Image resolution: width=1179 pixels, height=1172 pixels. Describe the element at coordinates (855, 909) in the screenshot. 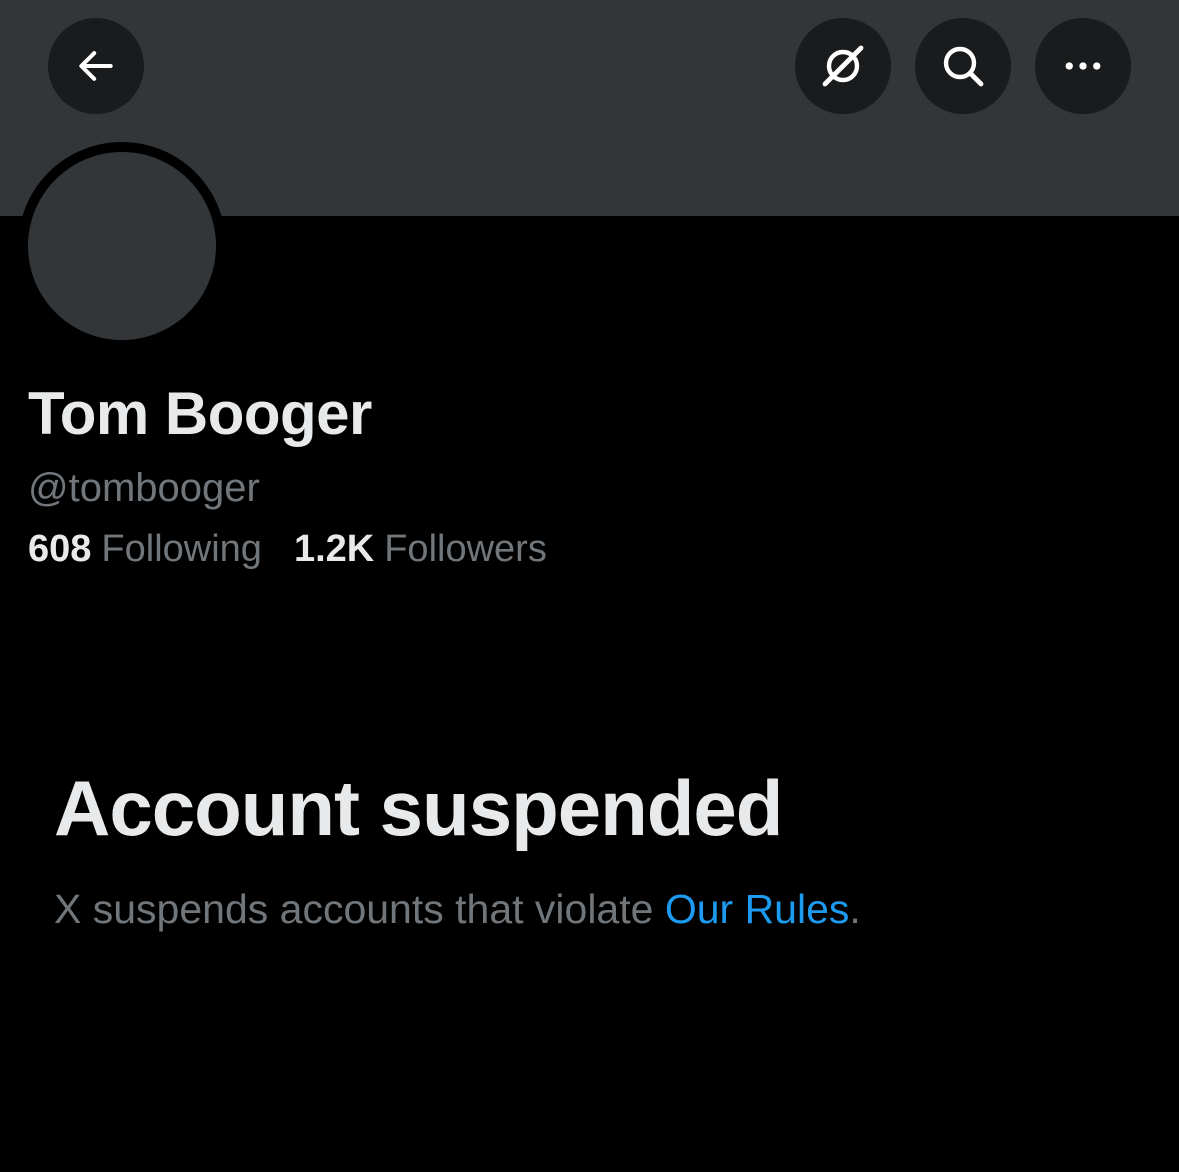

I see `suspension-description-period: .` at that location.